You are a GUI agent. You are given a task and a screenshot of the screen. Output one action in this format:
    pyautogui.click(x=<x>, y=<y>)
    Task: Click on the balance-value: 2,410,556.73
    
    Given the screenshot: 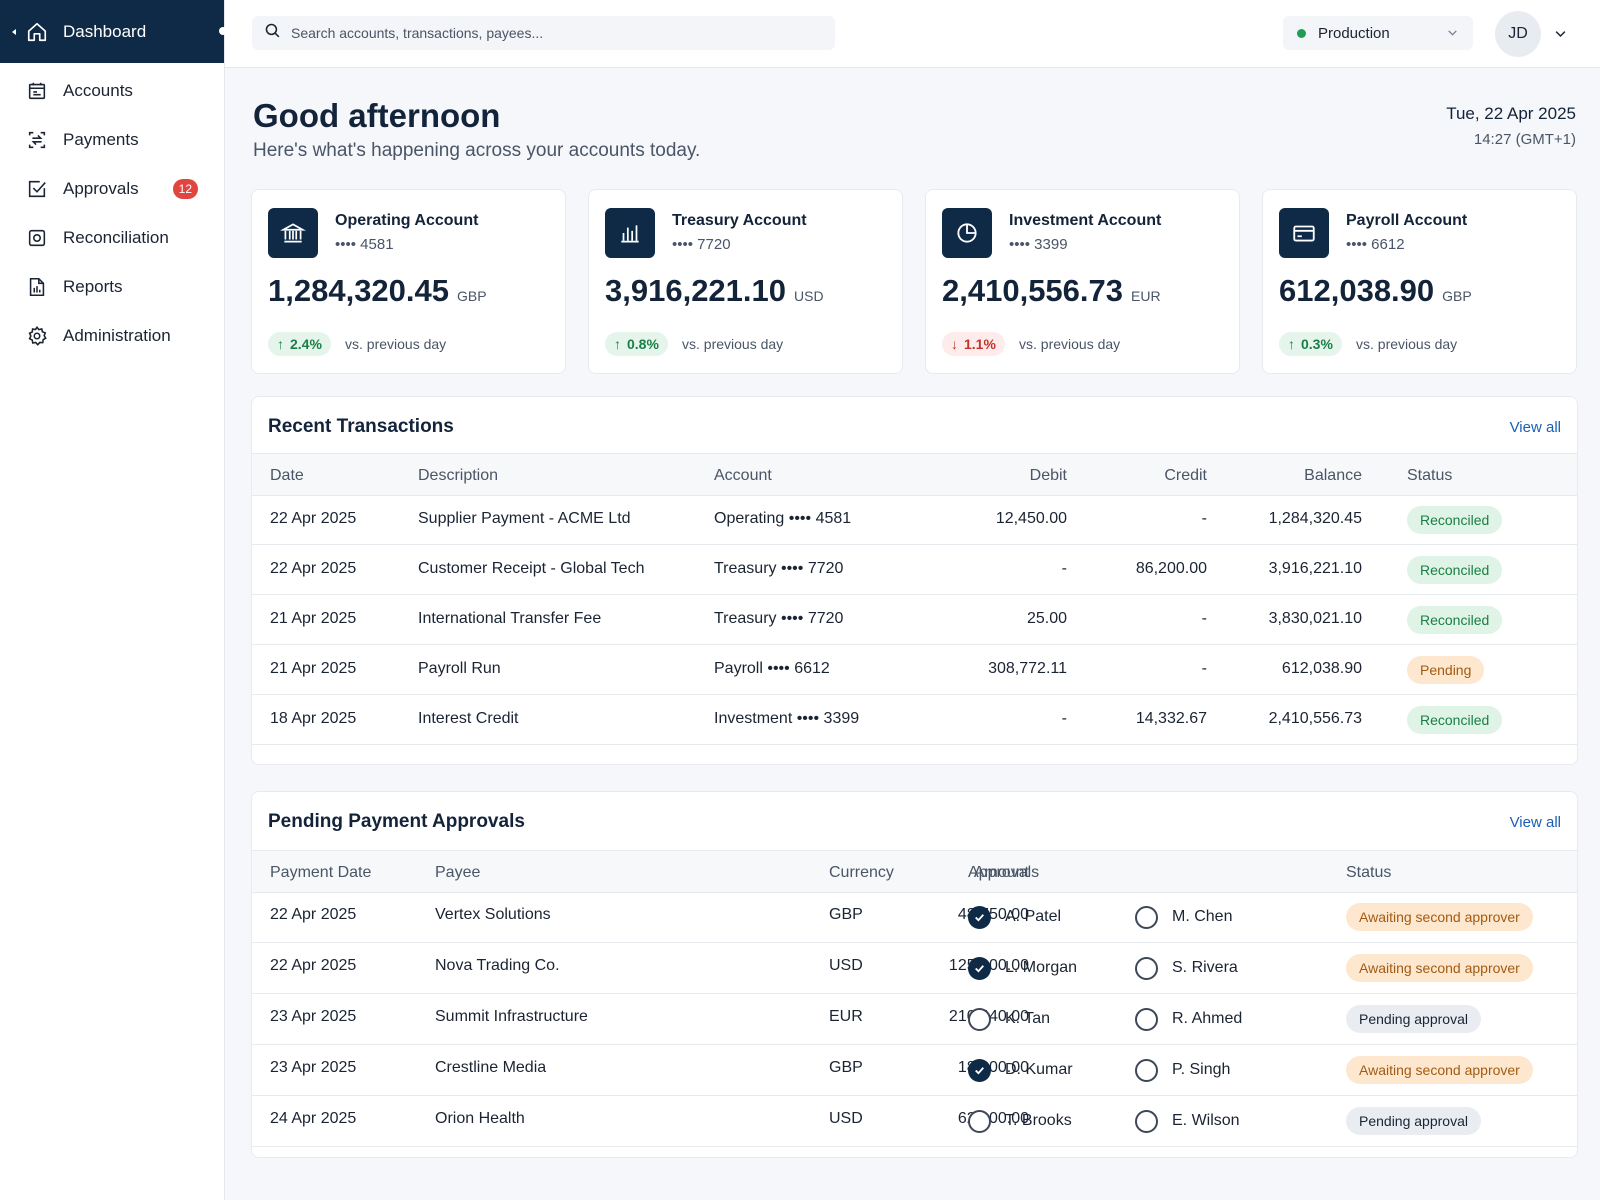 What is the action you would take?
    pyautogui.click(x=1033, y=290)
    